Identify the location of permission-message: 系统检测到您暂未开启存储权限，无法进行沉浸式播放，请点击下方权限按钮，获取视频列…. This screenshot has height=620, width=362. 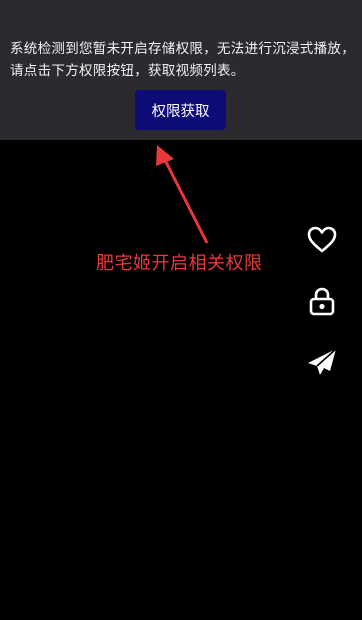
(182, 60).